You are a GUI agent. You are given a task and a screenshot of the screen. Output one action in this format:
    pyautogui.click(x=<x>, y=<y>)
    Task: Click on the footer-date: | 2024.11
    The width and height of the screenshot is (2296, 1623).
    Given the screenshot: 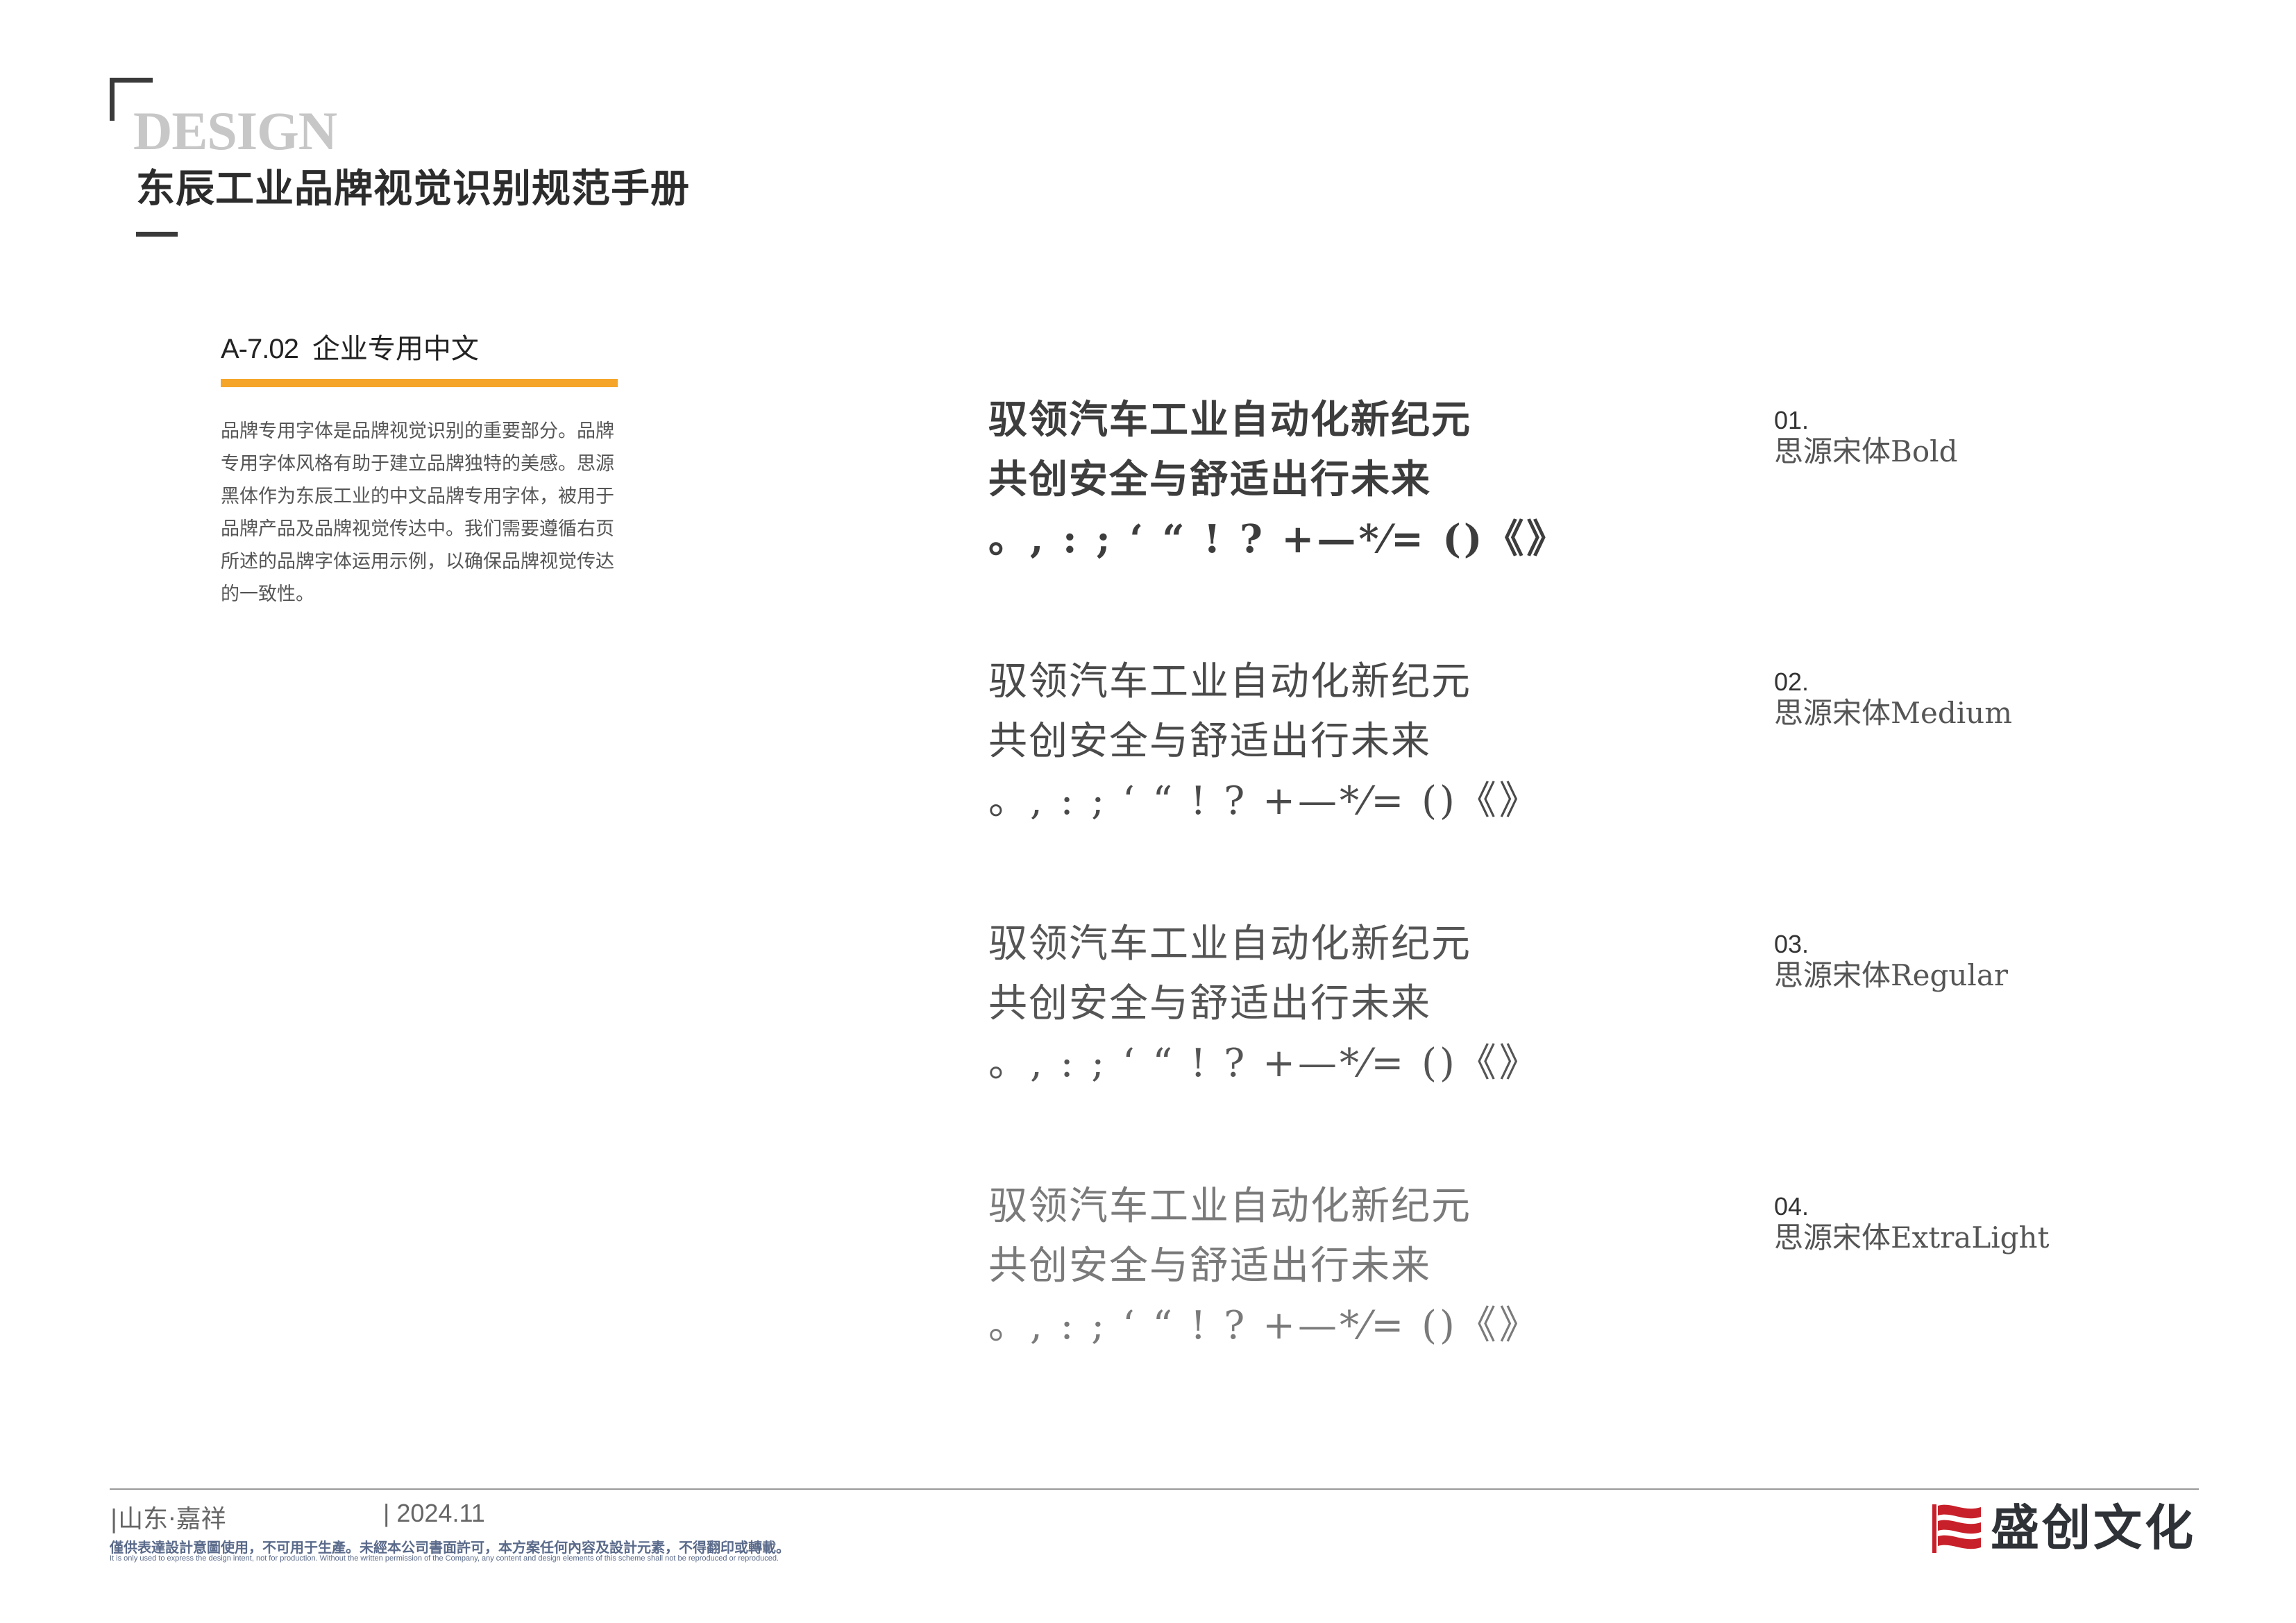 What is the action you would take?
    pyautogui.click(x=434, y=1513)
    